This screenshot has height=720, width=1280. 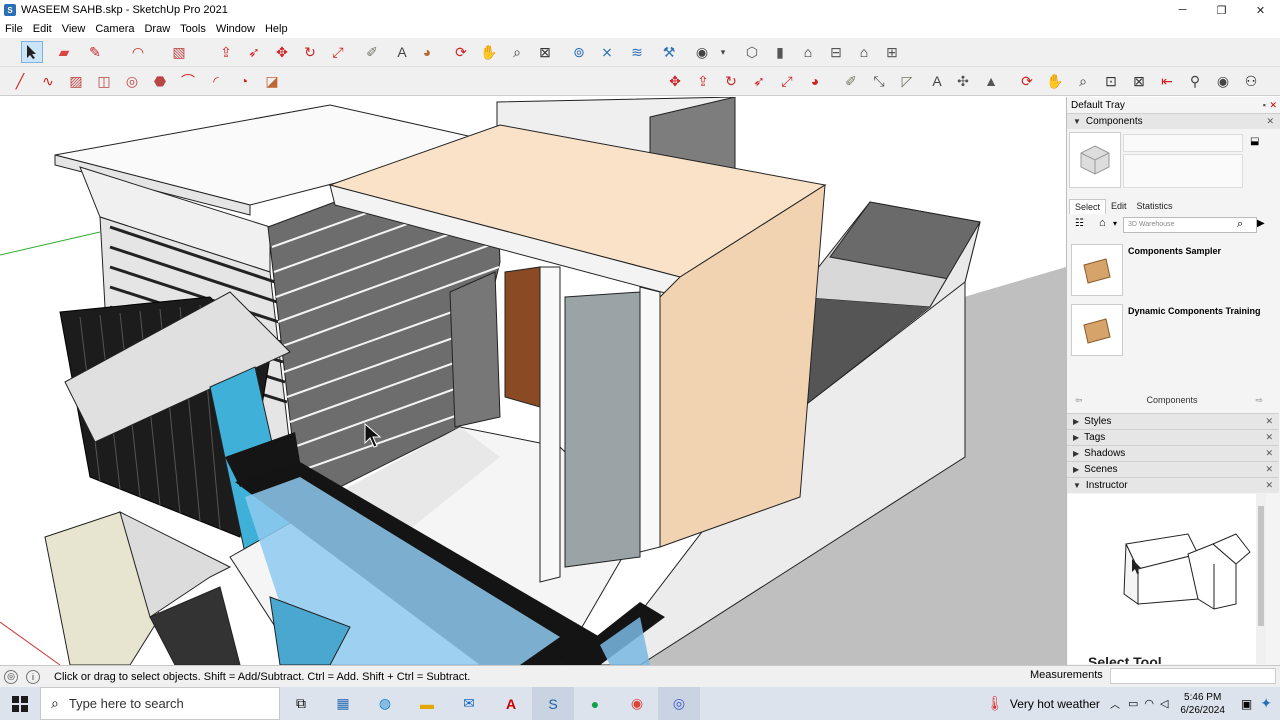 What do you see at coordinates (1240, 224) in the screenshot?
I see `search-icon: ⌕` at bounding box center [1240, 224].